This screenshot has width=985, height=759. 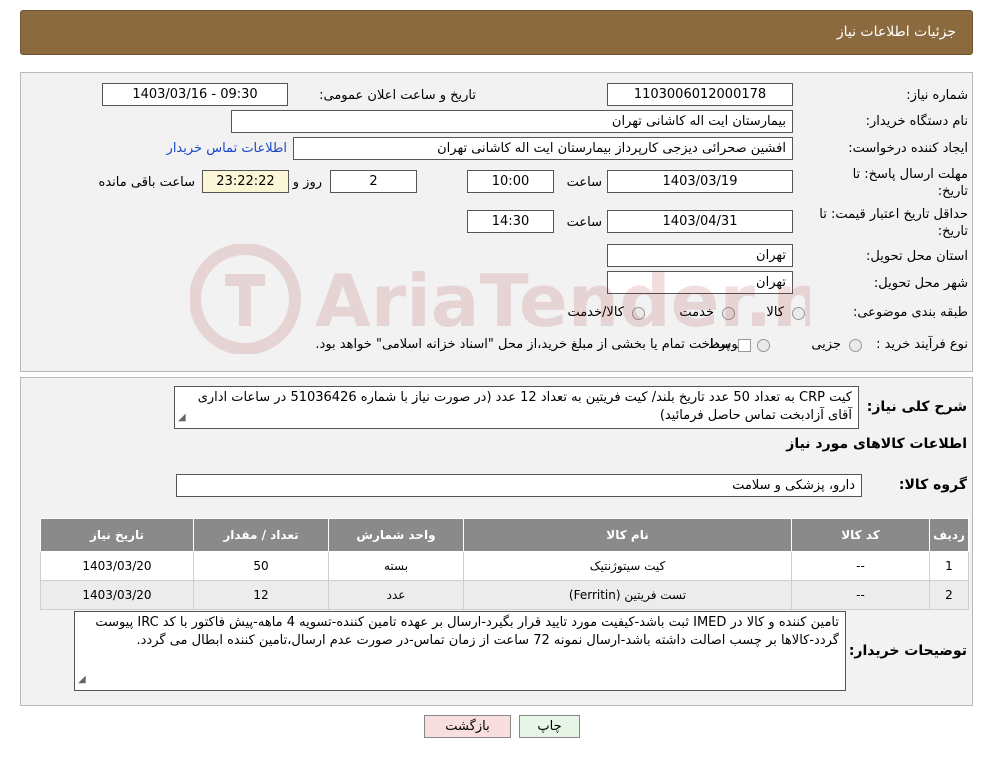 I want to click on need-number-label: شماره نیاز:, so click(x=937, y=95).